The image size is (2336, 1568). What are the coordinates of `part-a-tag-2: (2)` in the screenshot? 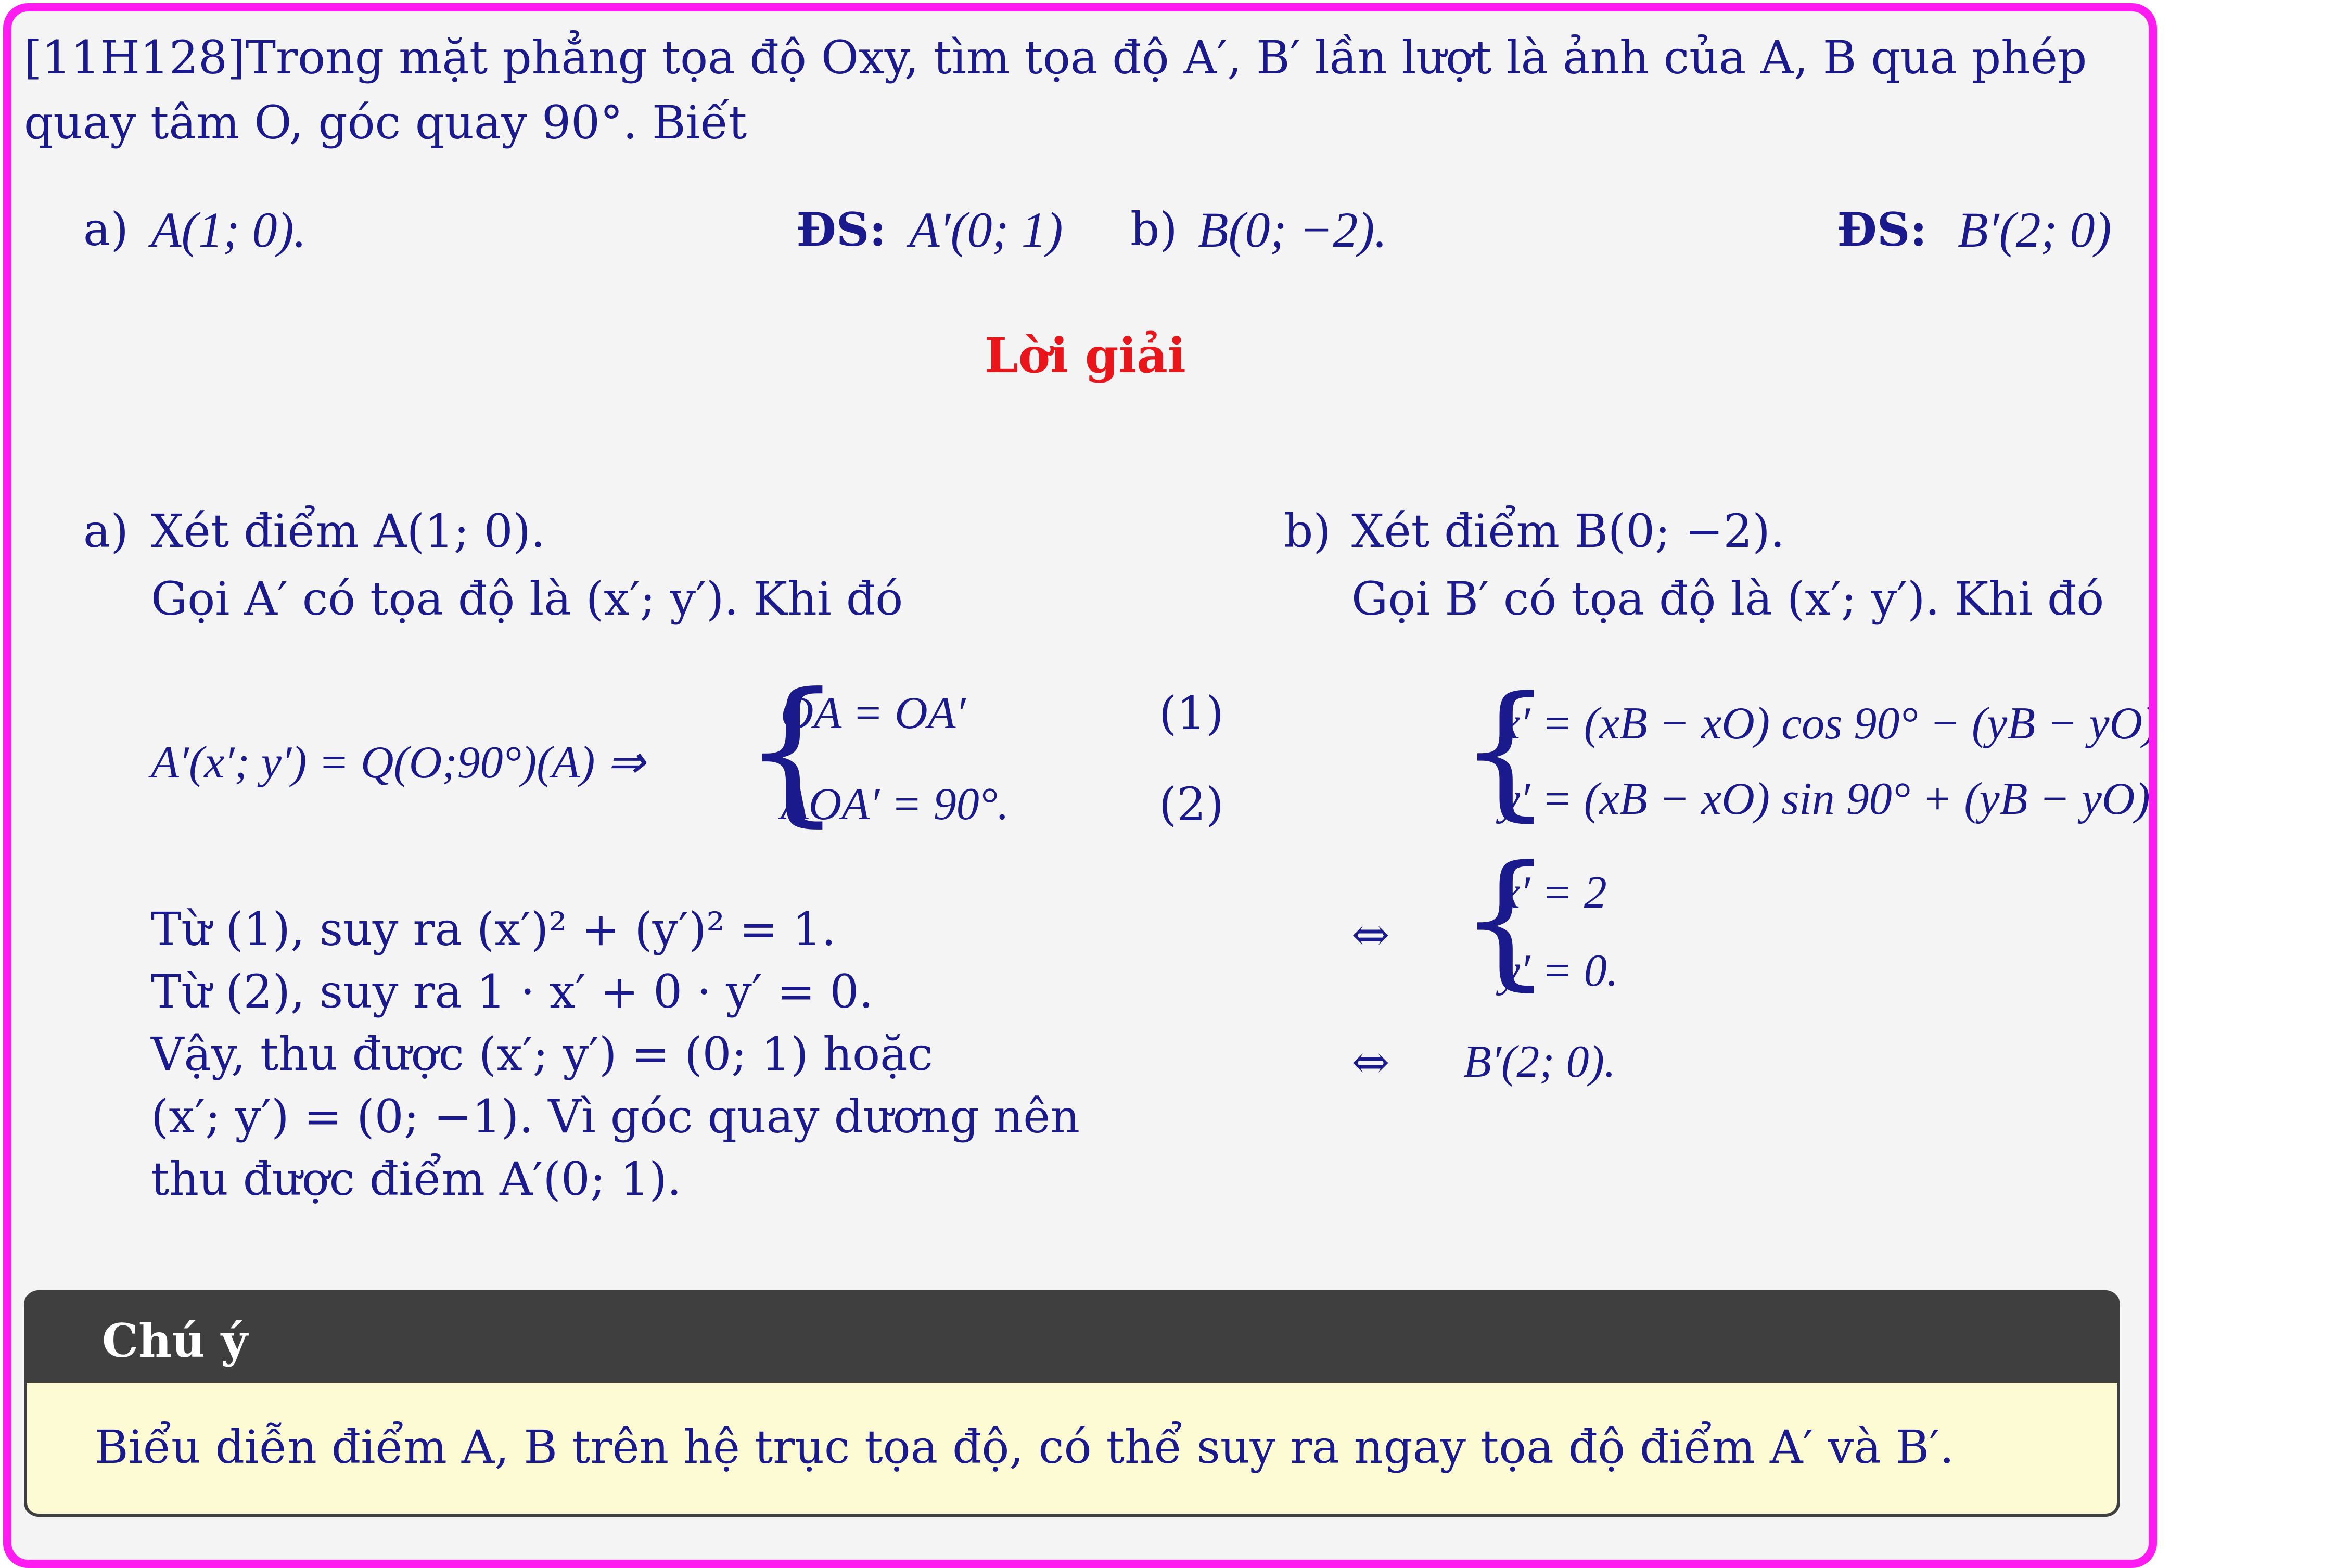 It's located at (1191, 804).